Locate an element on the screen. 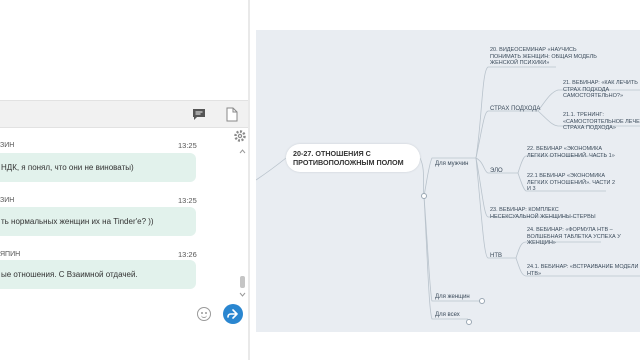 Image resolution: width=640 pixels, height=360 pixels. scroll-up-icon is located at coordinates (242, 151).